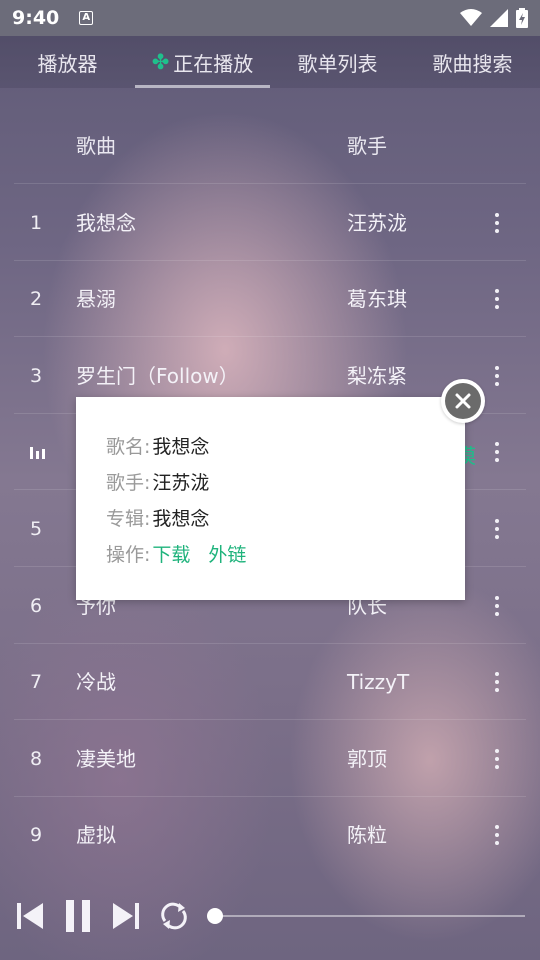 Image resolution: width=540 pixels, height=960 pixels. I want to click on tab-playlists: 歌单列表, so click(337, 62).